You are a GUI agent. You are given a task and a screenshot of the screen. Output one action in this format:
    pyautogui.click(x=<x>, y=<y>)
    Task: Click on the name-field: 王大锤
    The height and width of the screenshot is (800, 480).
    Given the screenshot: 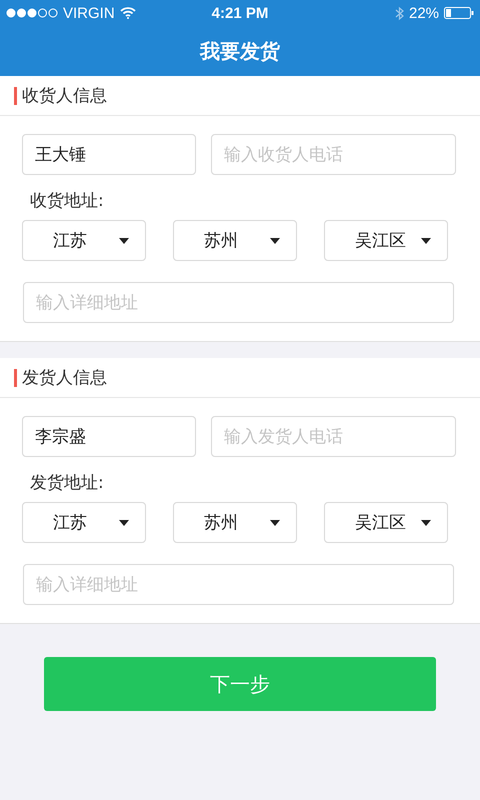 What is the action you would take?
    pyautogui.click(x=109, y=154)
    